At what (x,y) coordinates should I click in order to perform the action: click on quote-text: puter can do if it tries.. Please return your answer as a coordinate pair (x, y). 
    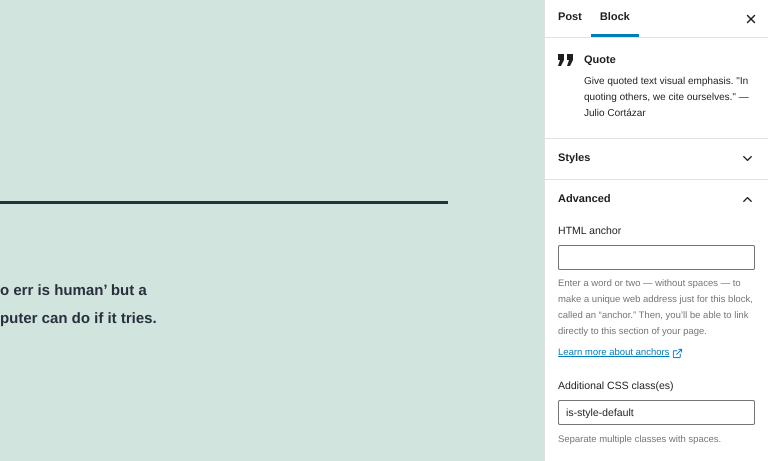
    Looking at the image, I should click on (79, 319).